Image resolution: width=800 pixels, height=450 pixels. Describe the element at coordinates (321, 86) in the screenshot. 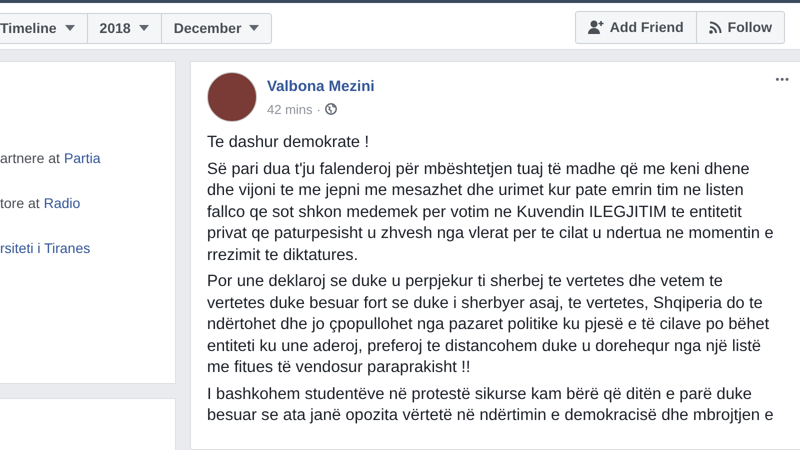

I see `author-name: Valbona Mezini` at that location.